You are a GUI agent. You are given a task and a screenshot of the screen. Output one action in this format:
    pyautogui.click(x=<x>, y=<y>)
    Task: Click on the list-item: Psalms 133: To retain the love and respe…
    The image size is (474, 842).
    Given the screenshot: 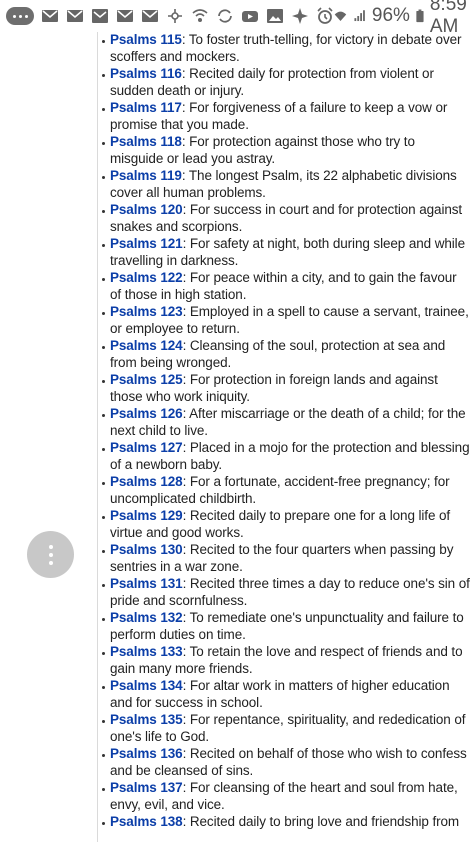 What is the action you would take?
    pyautogui.click(x=285, y=660)
    